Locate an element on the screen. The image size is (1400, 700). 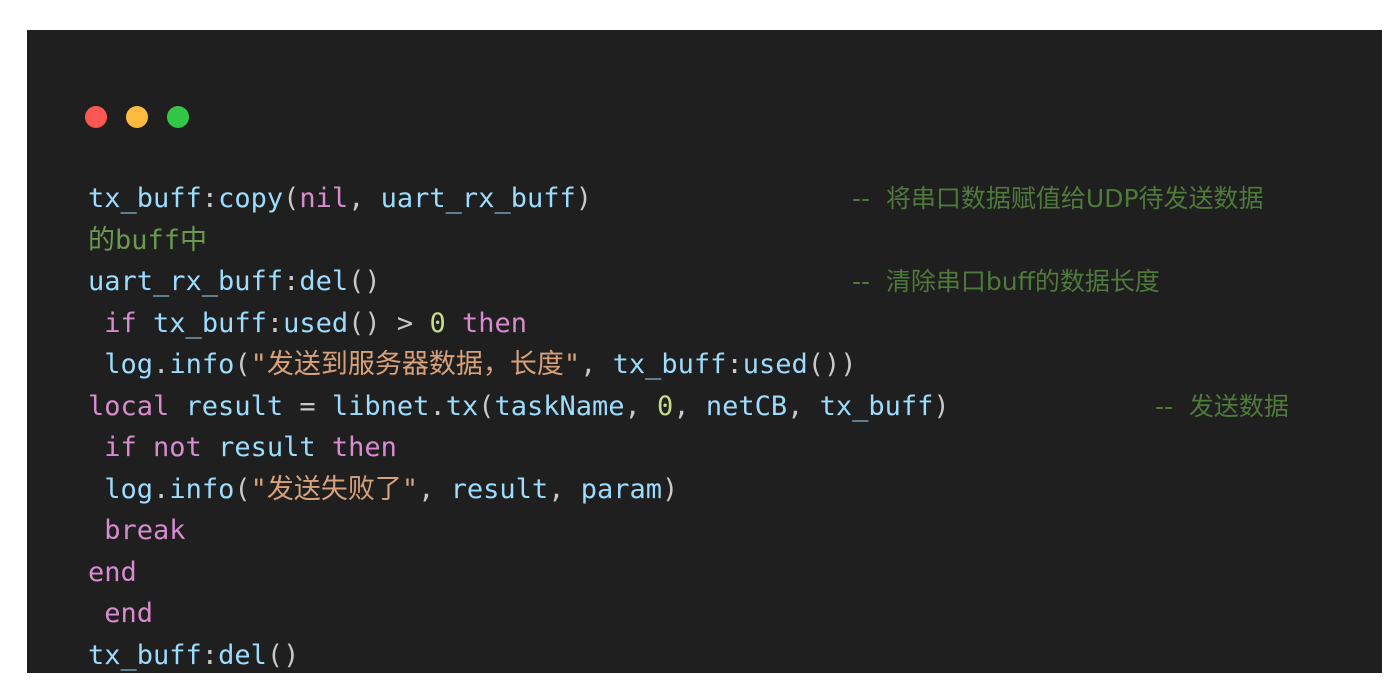
code-token: "发送失败了" is located at coordinates (334, 489).